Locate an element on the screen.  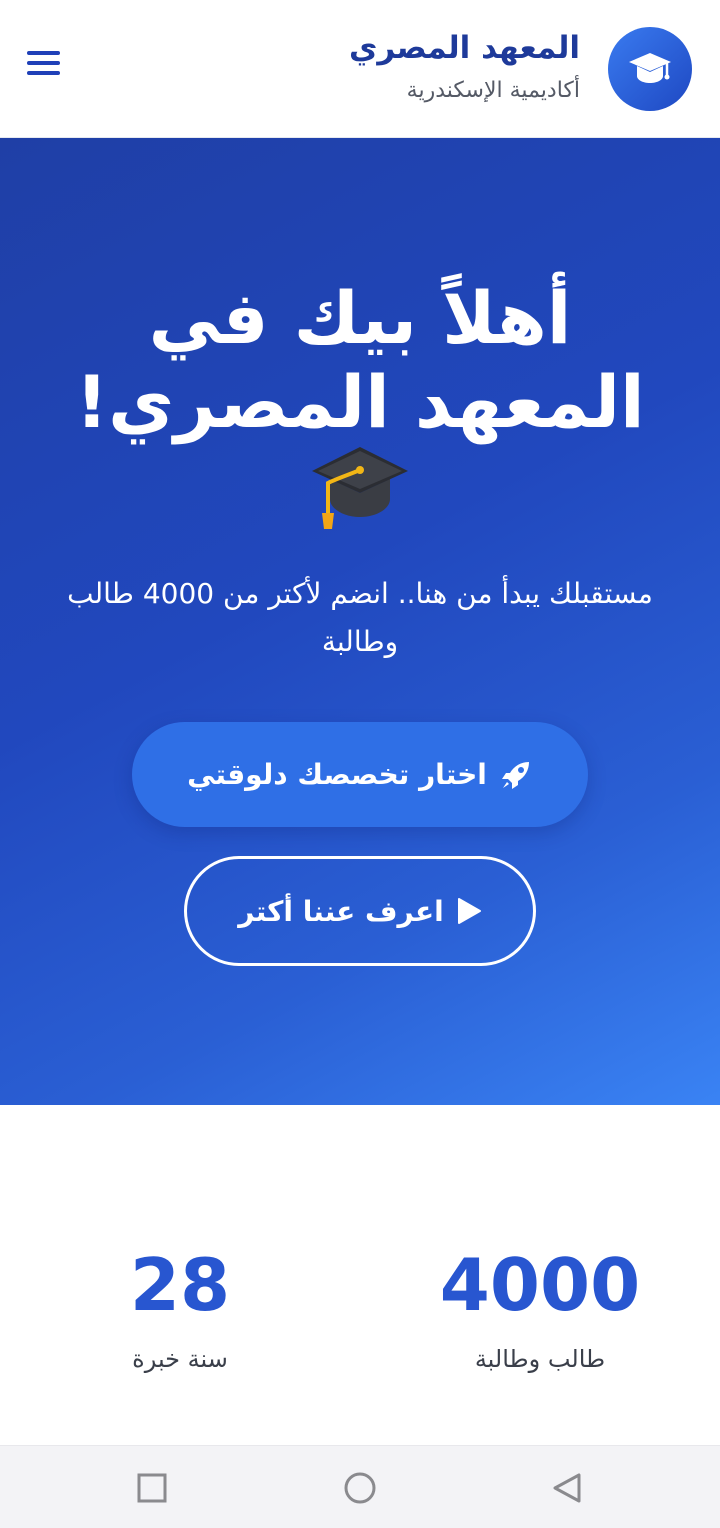
stat-students: 4000 طالب وطالبة is located at coordinates (540, 1309).